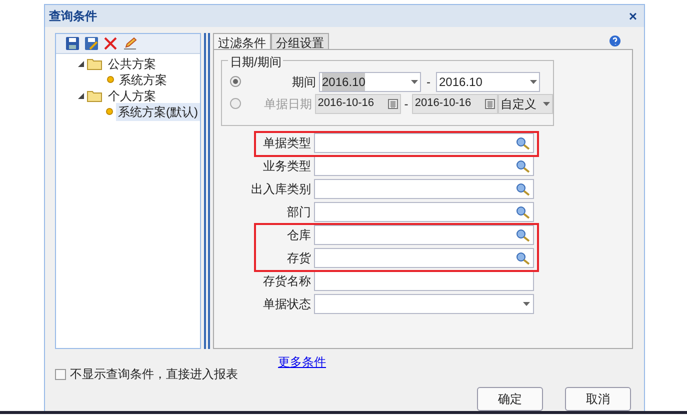  I want to click on tree-item: 系统方案, so click(143, 79).